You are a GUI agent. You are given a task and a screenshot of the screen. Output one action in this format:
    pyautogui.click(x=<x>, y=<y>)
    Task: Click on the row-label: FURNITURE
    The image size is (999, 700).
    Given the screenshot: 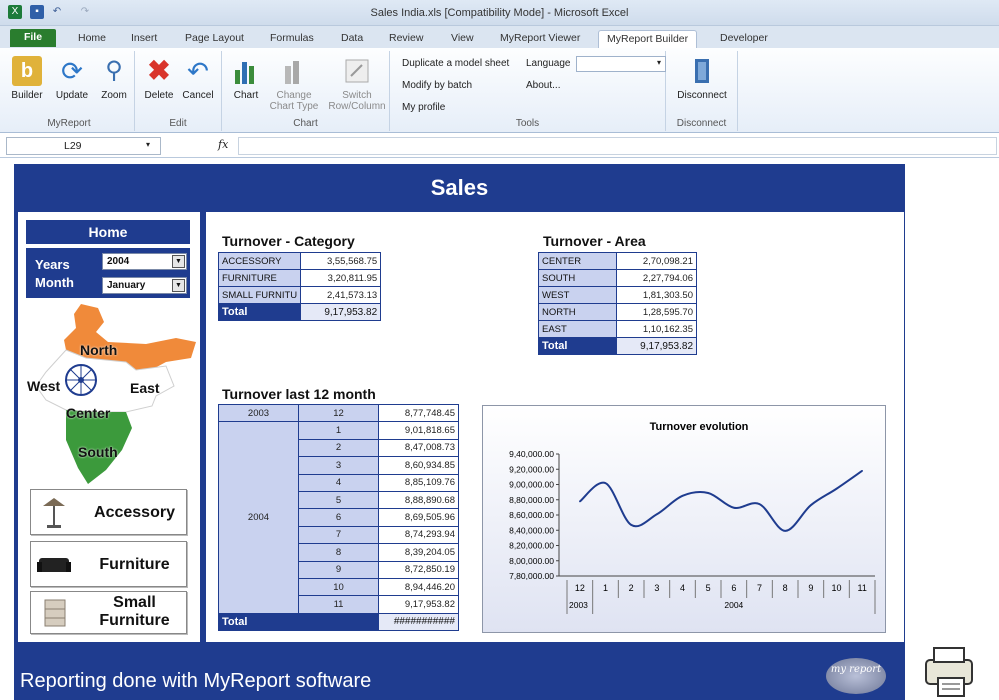 What is the action you would take?
    pyautogui.click(x=259, y=278)
    